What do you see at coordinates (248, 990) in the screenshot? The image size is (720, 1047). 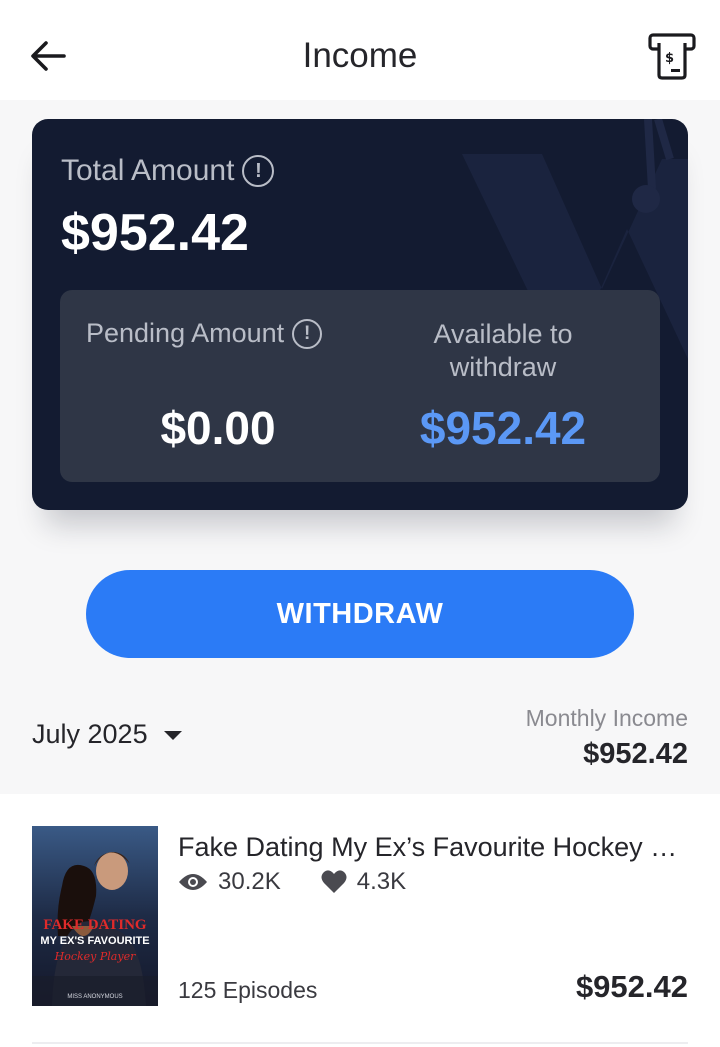 I see `episodes-count: 125 Episodes` at bounding box center [248, 990].